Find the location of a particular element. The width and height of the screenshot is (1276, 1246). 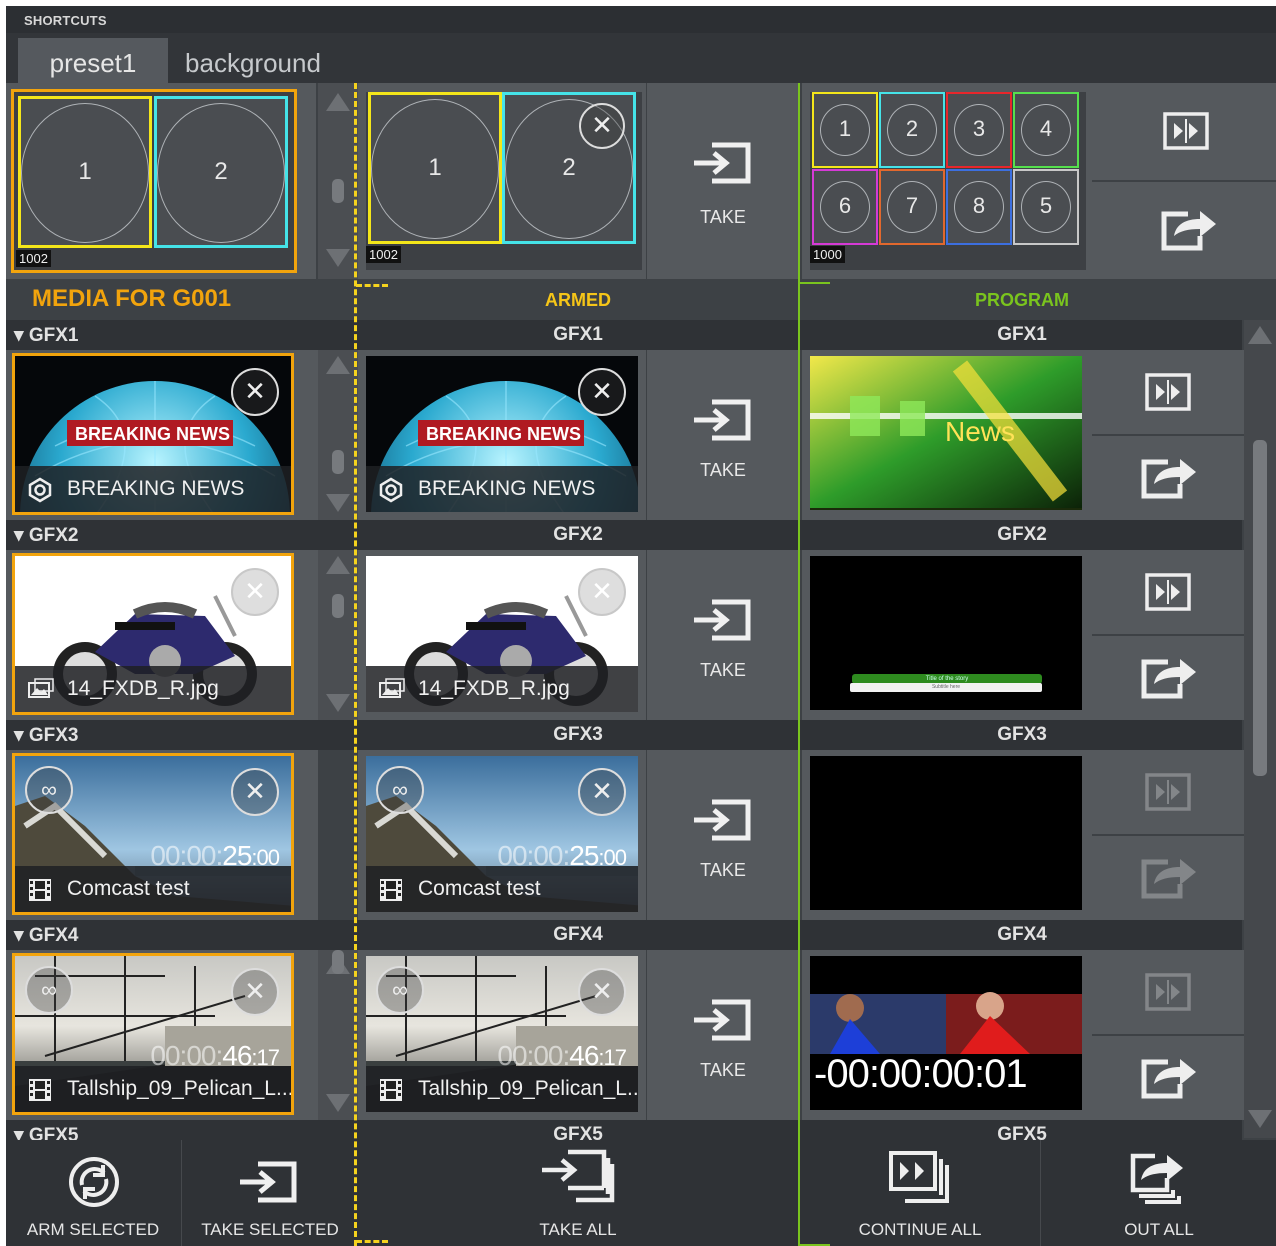

gfx-section-toggle: ▾ GFX1 is located at coordinates (46, 335).